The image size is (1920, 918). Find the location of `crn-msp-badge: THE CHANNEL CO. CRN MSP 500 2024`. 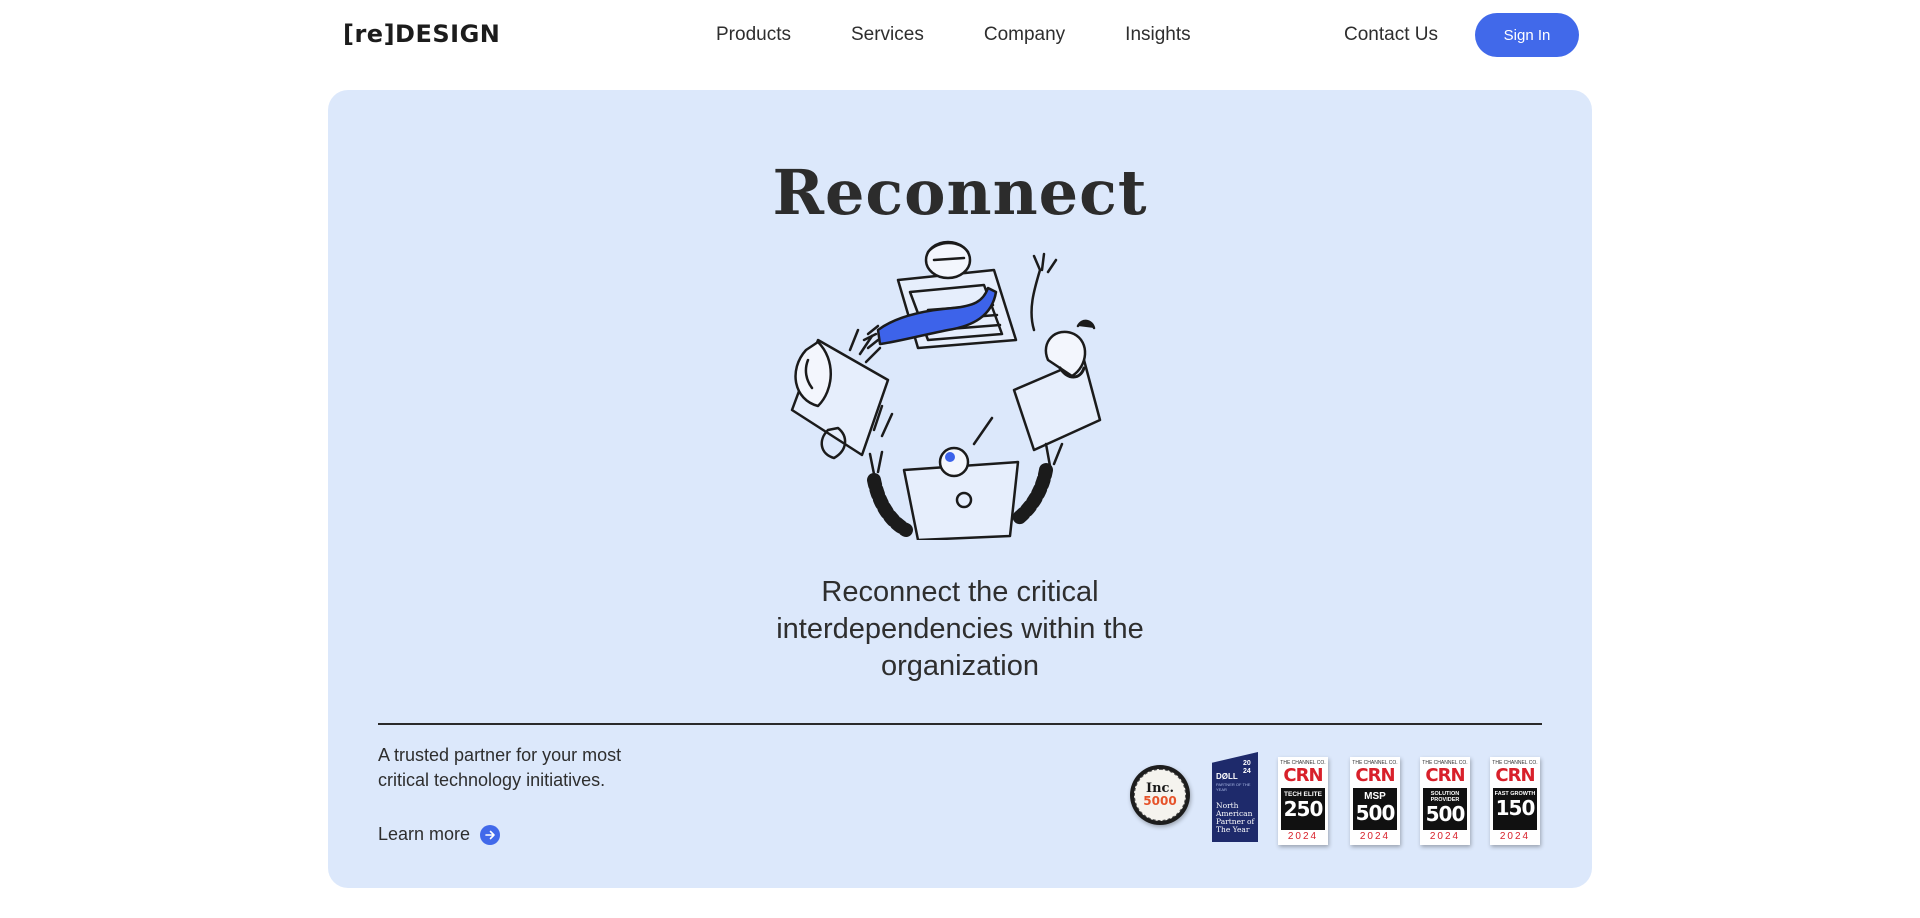

crn-msp-badge: THE CHANNEL CO. CRN MSP 500 2024 is located at coordinates (1375, 801).